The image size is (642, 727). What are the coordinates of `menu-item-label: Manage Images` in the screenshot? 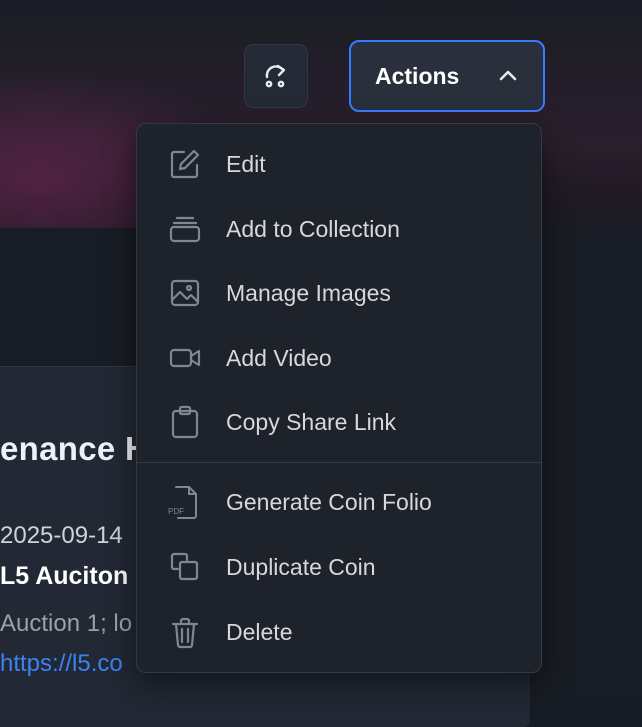 It's located at (308, 292).